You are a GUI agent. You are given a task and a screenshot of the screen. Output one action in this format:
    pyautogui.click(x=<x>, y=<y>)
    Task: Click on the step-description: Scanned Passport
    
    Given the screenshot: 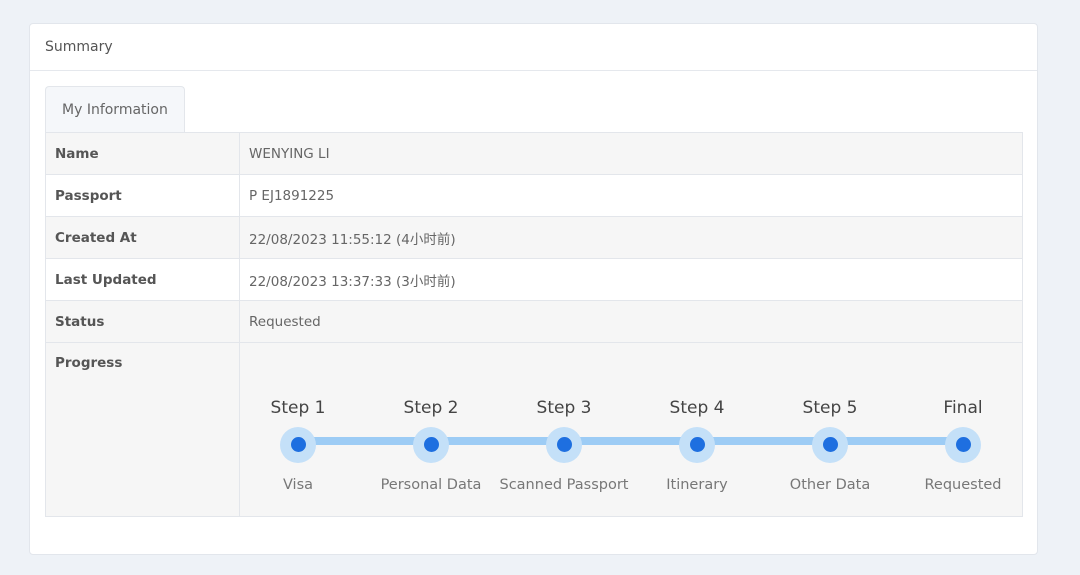 What is the action you would take?
    pyautogui.click(x=564, y=484)
    